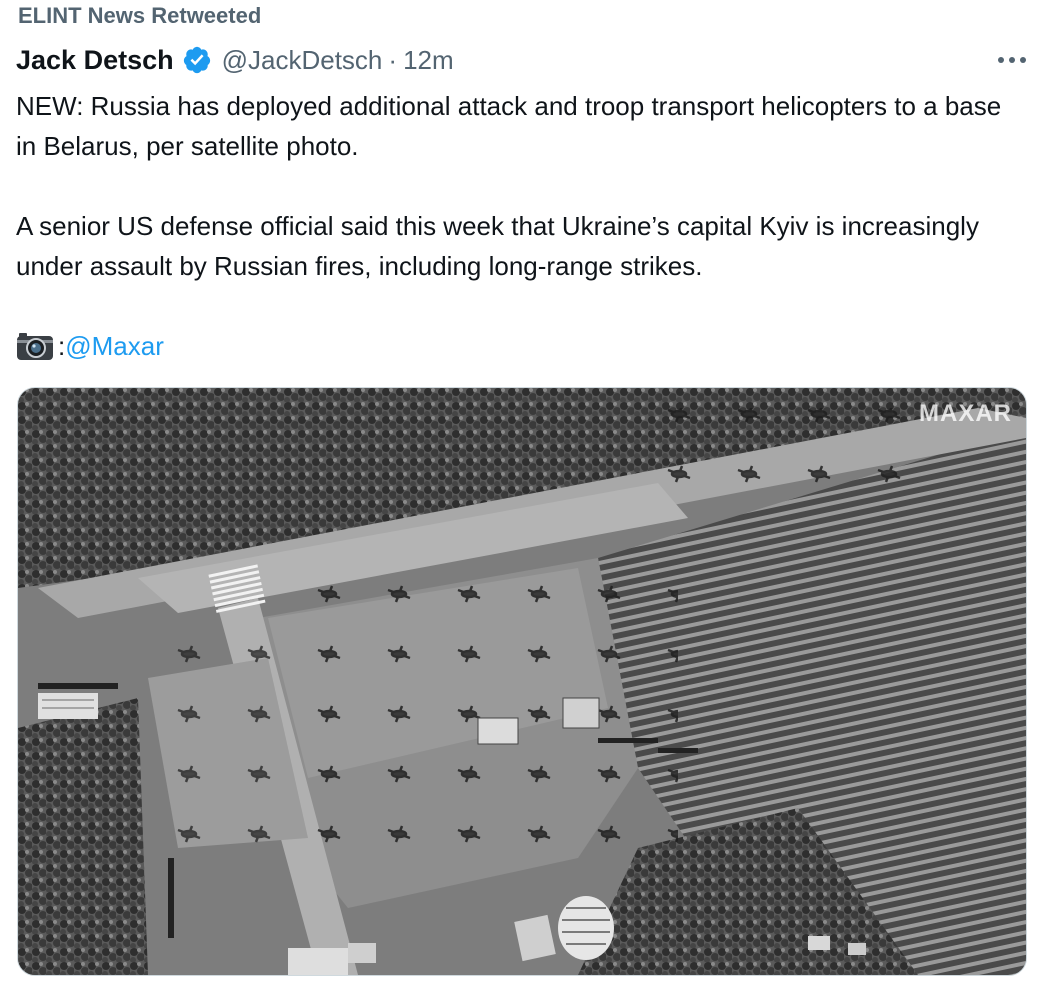 This screenshot has width=1052, height=982. What do you see at coordinates (1012, 60) in the screenshot?
I see `more-options-icon` at bounding box center [1012, 60].